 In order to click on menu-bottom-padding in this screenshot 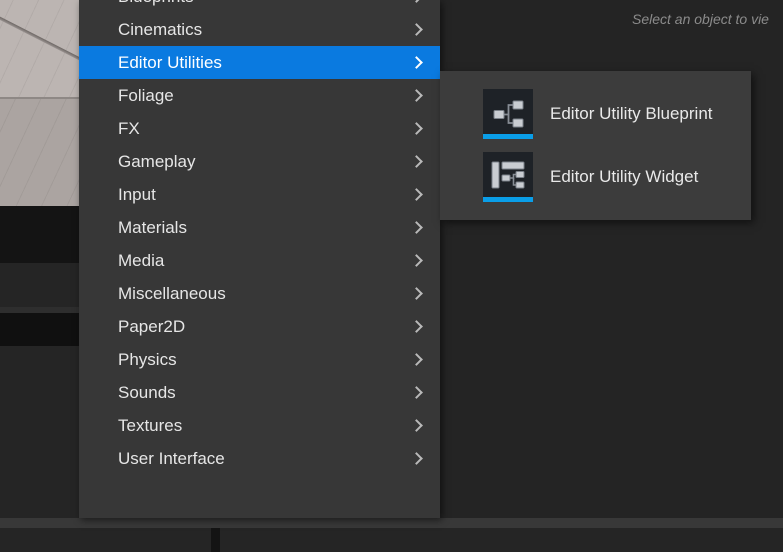, I will do `click(259, 484)`.